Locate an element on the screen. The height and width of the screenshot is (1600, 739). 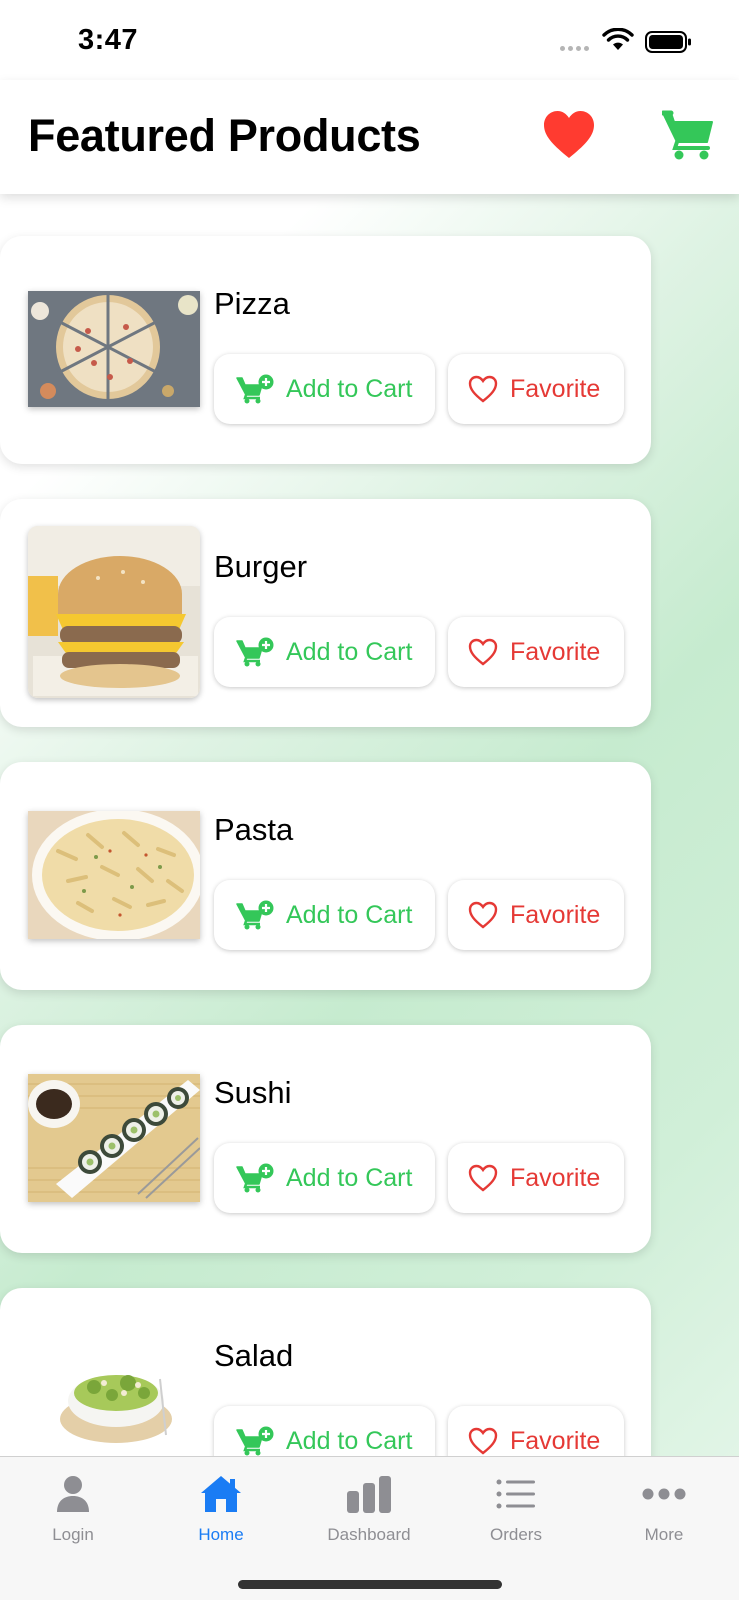
product-name: Burger is located at coordinates (261, 566).